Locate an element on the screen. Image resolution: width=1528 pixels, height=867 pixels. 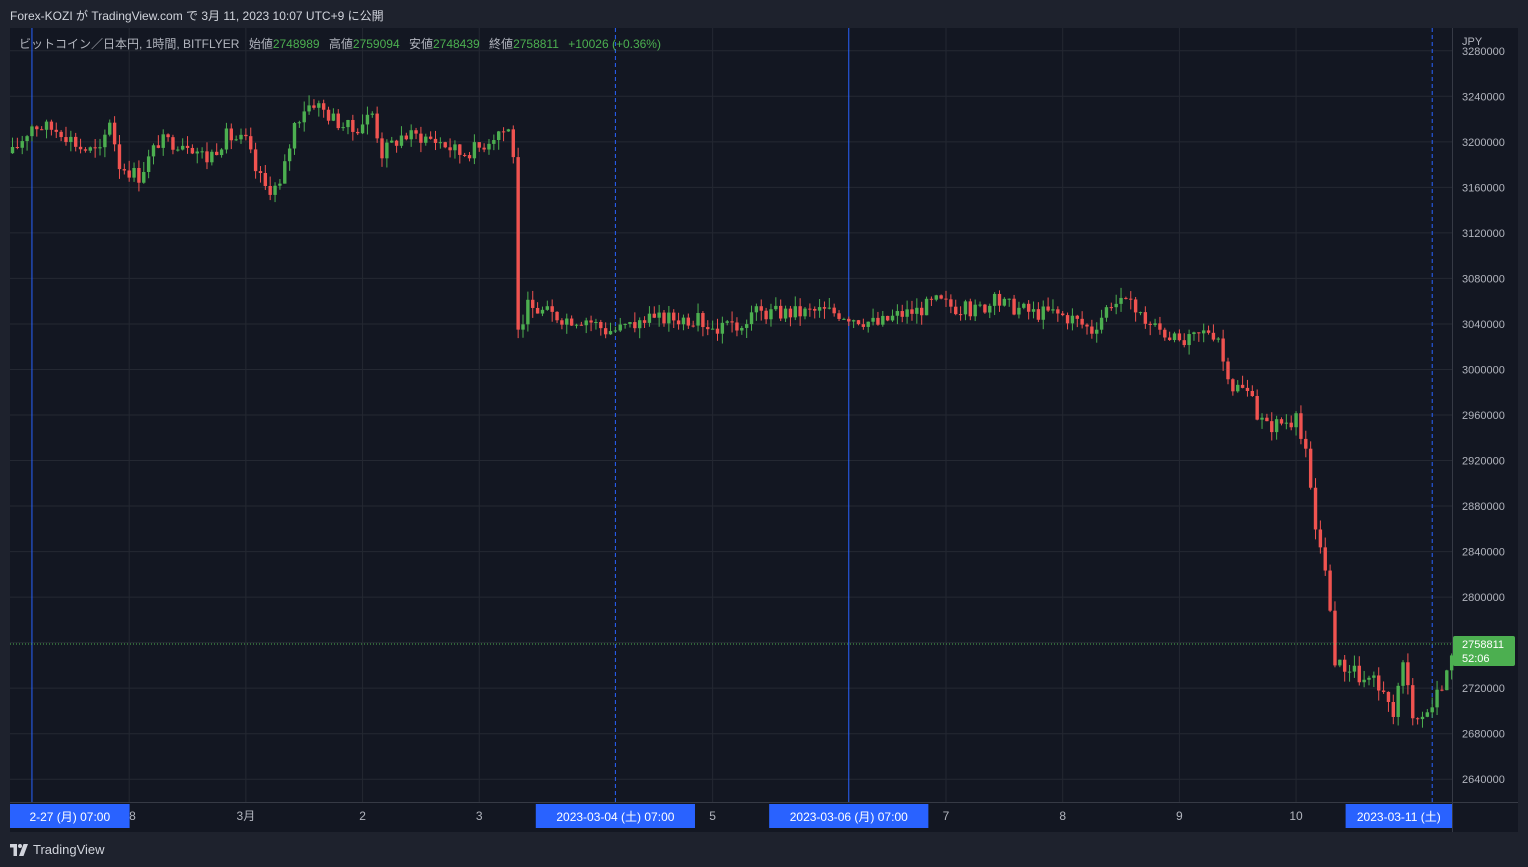
price-tick-label: 2960000 is located at coordinates (1483, 416).